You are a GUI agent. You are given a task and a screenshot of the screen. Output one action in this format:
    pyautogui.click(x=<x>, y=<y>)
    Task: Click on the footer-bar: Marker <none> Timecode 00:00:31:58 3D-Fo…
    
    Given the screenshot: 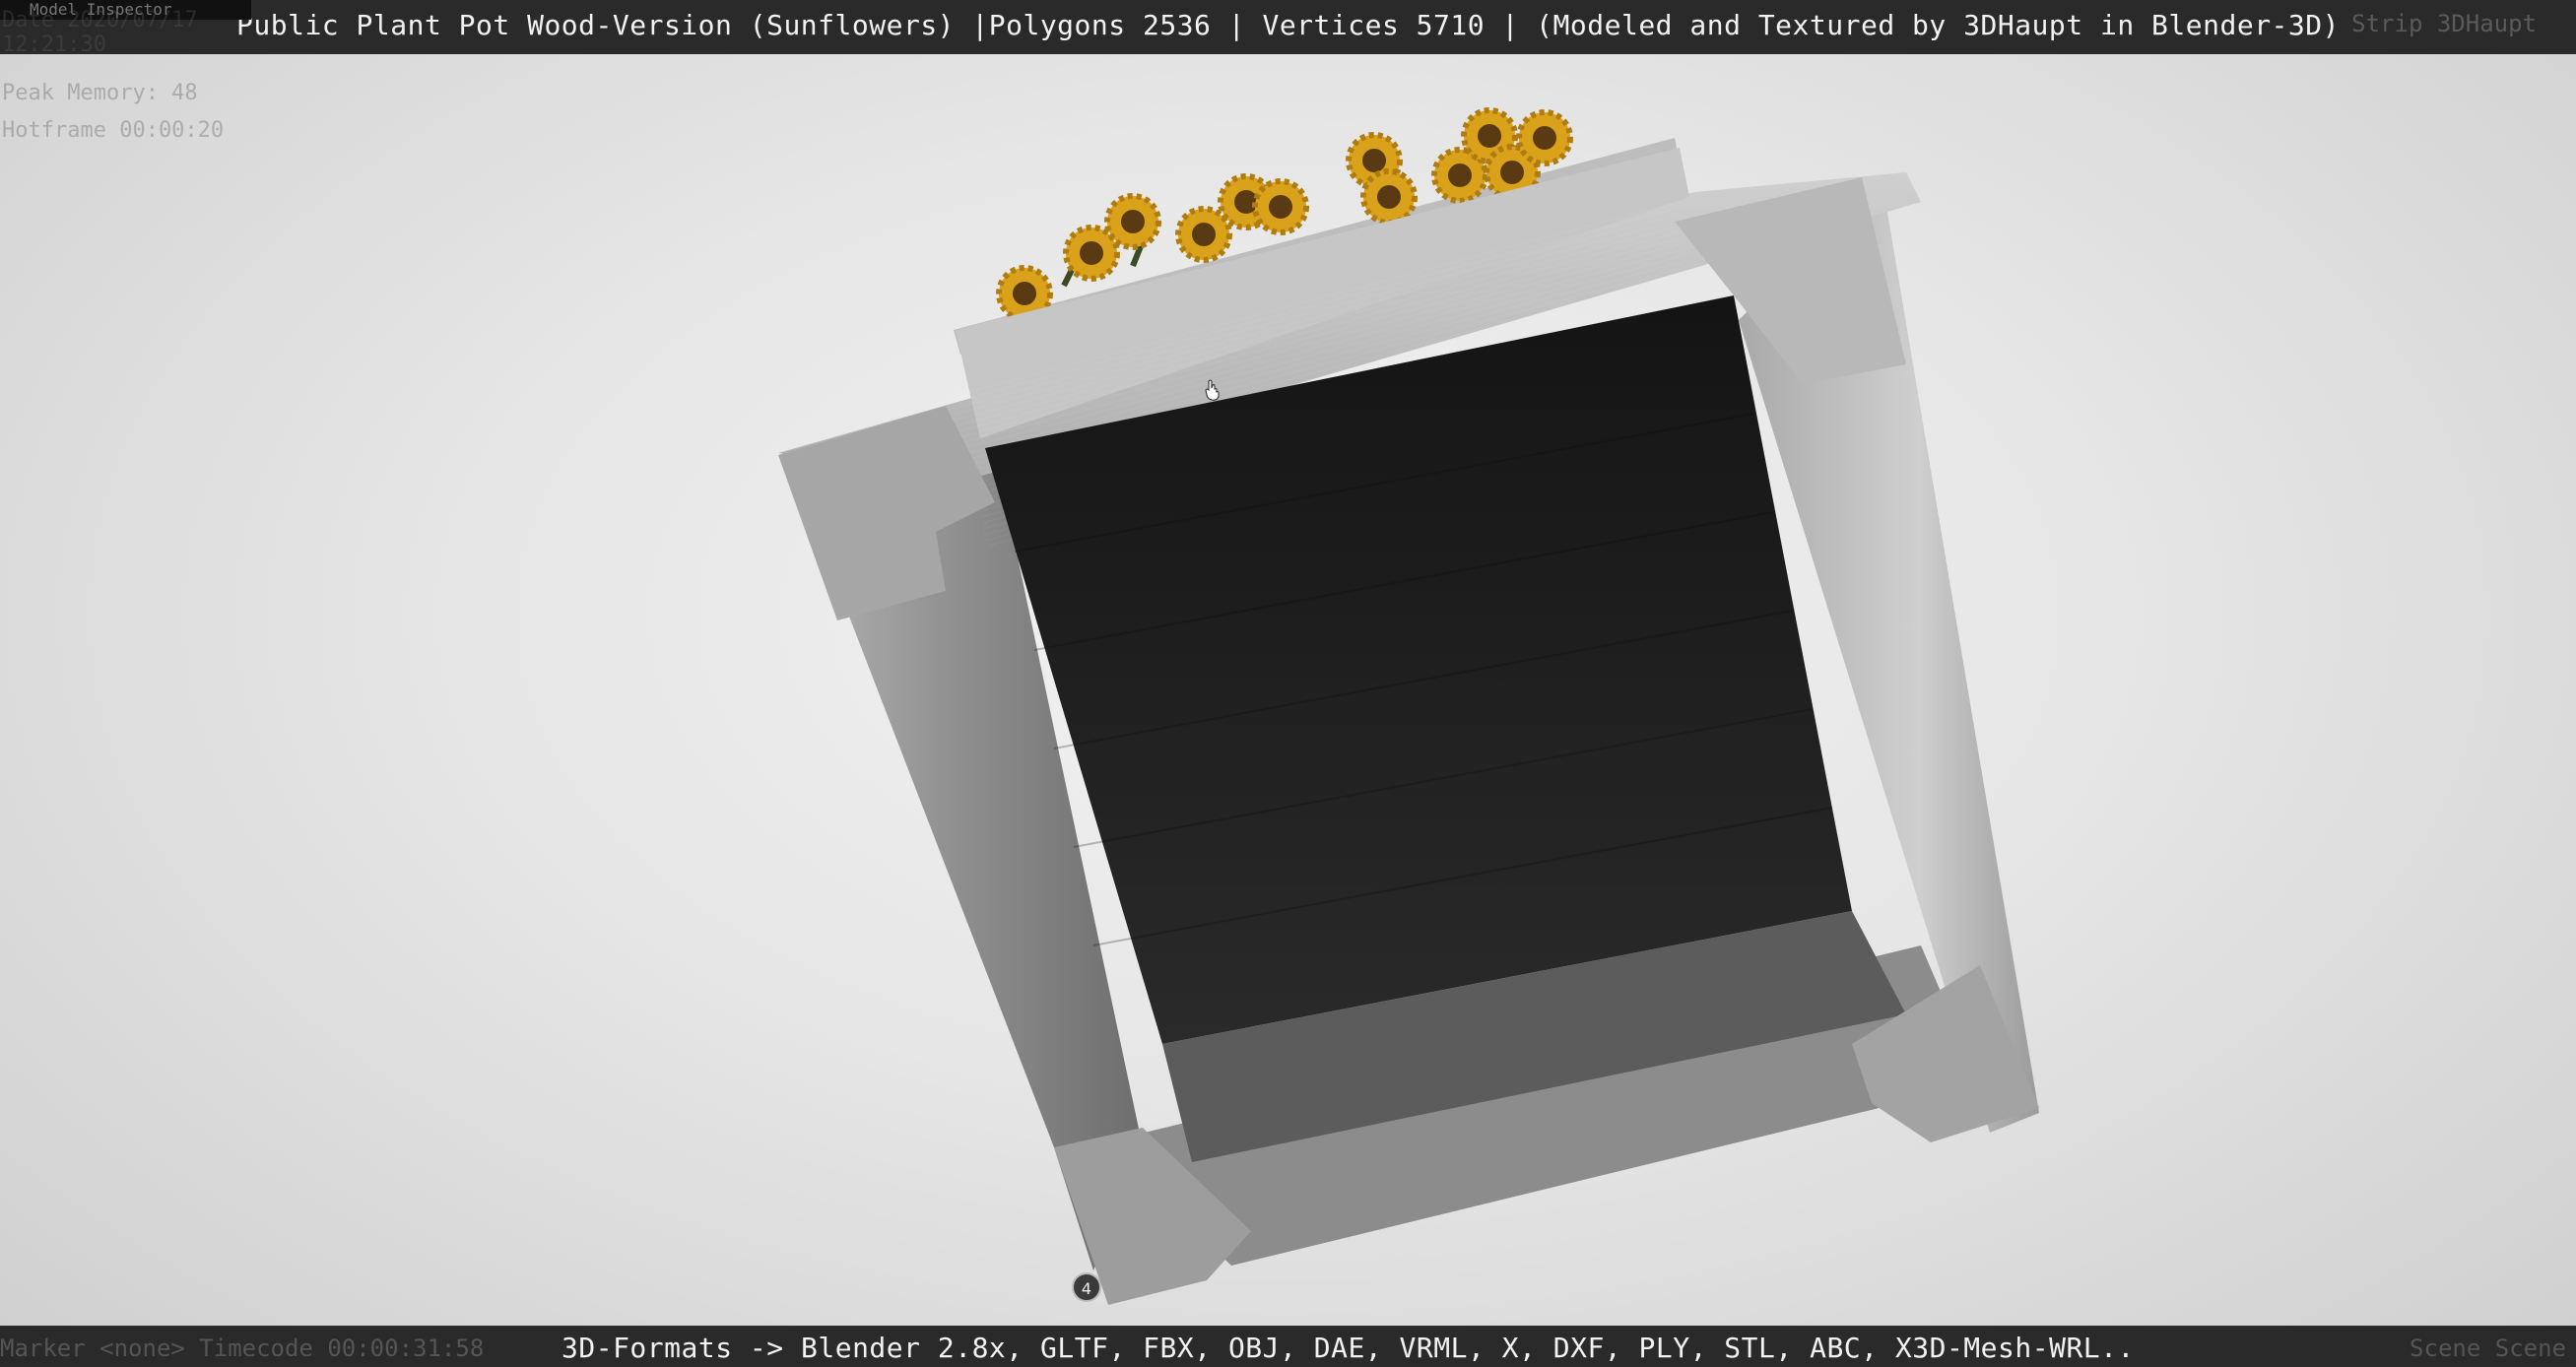 What is the action you would take?
    pyautogui.click(x=1288, y=1347)
    